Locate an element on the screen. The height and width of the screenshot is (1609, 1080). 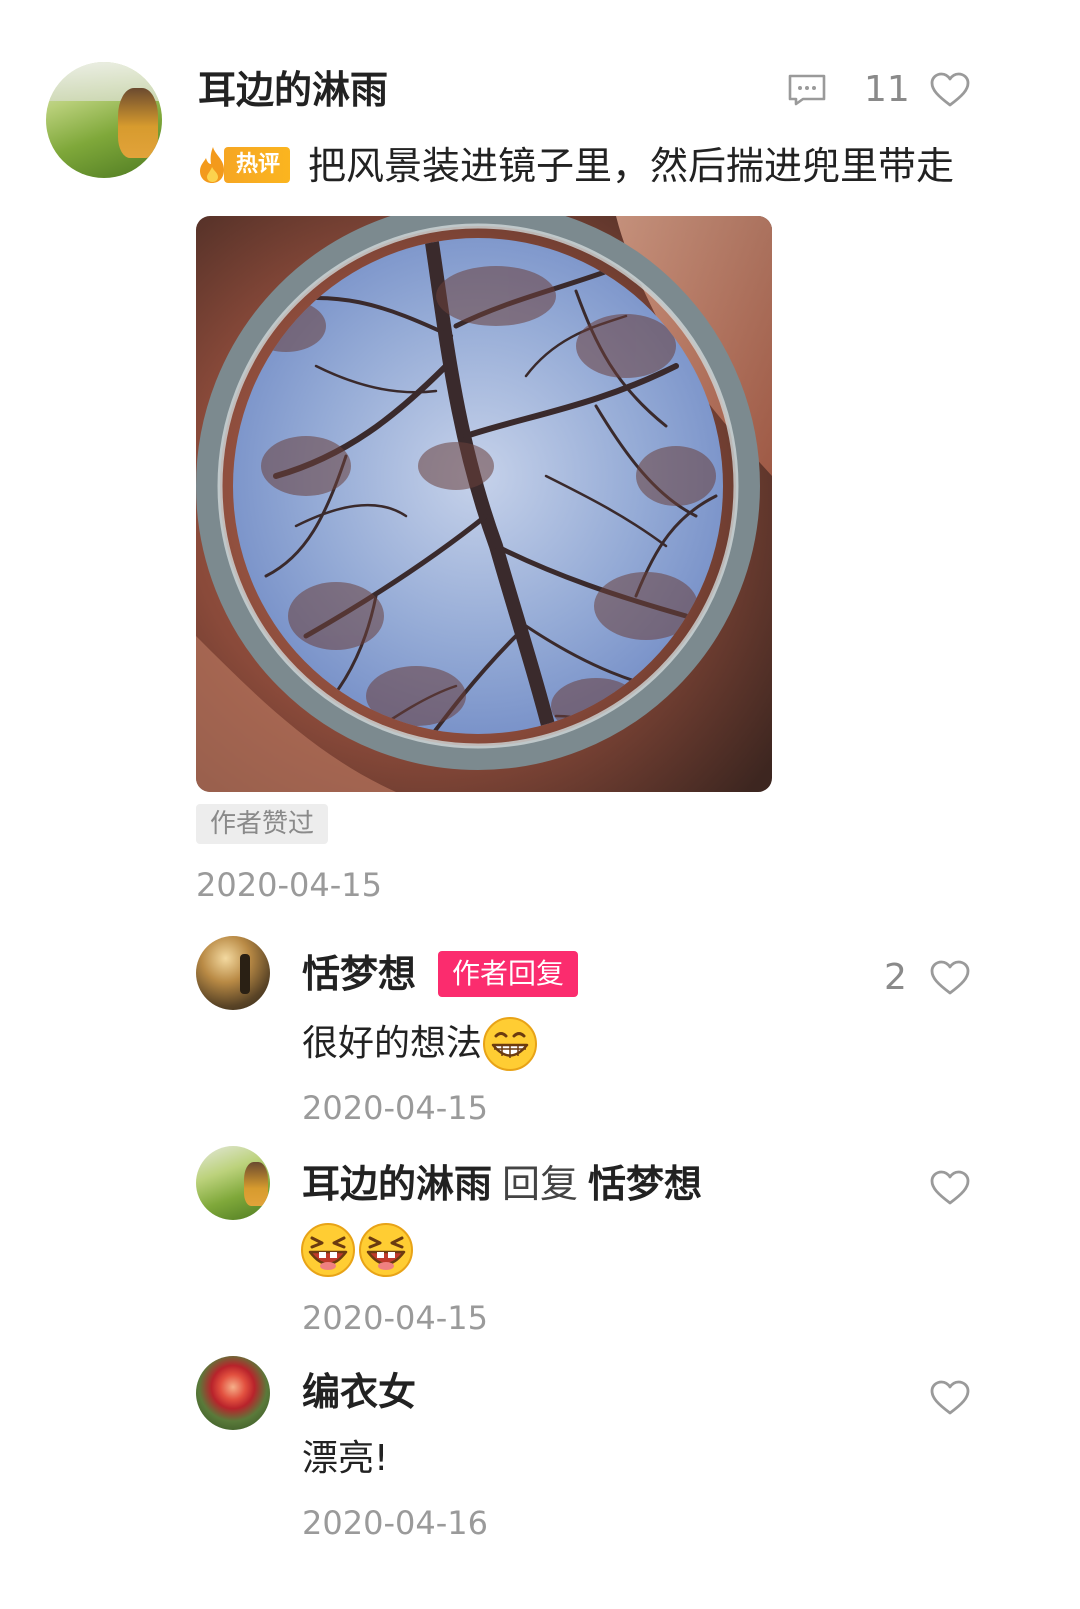
author-reply-badge: 作者回复 is located at coordinates (508, 974).